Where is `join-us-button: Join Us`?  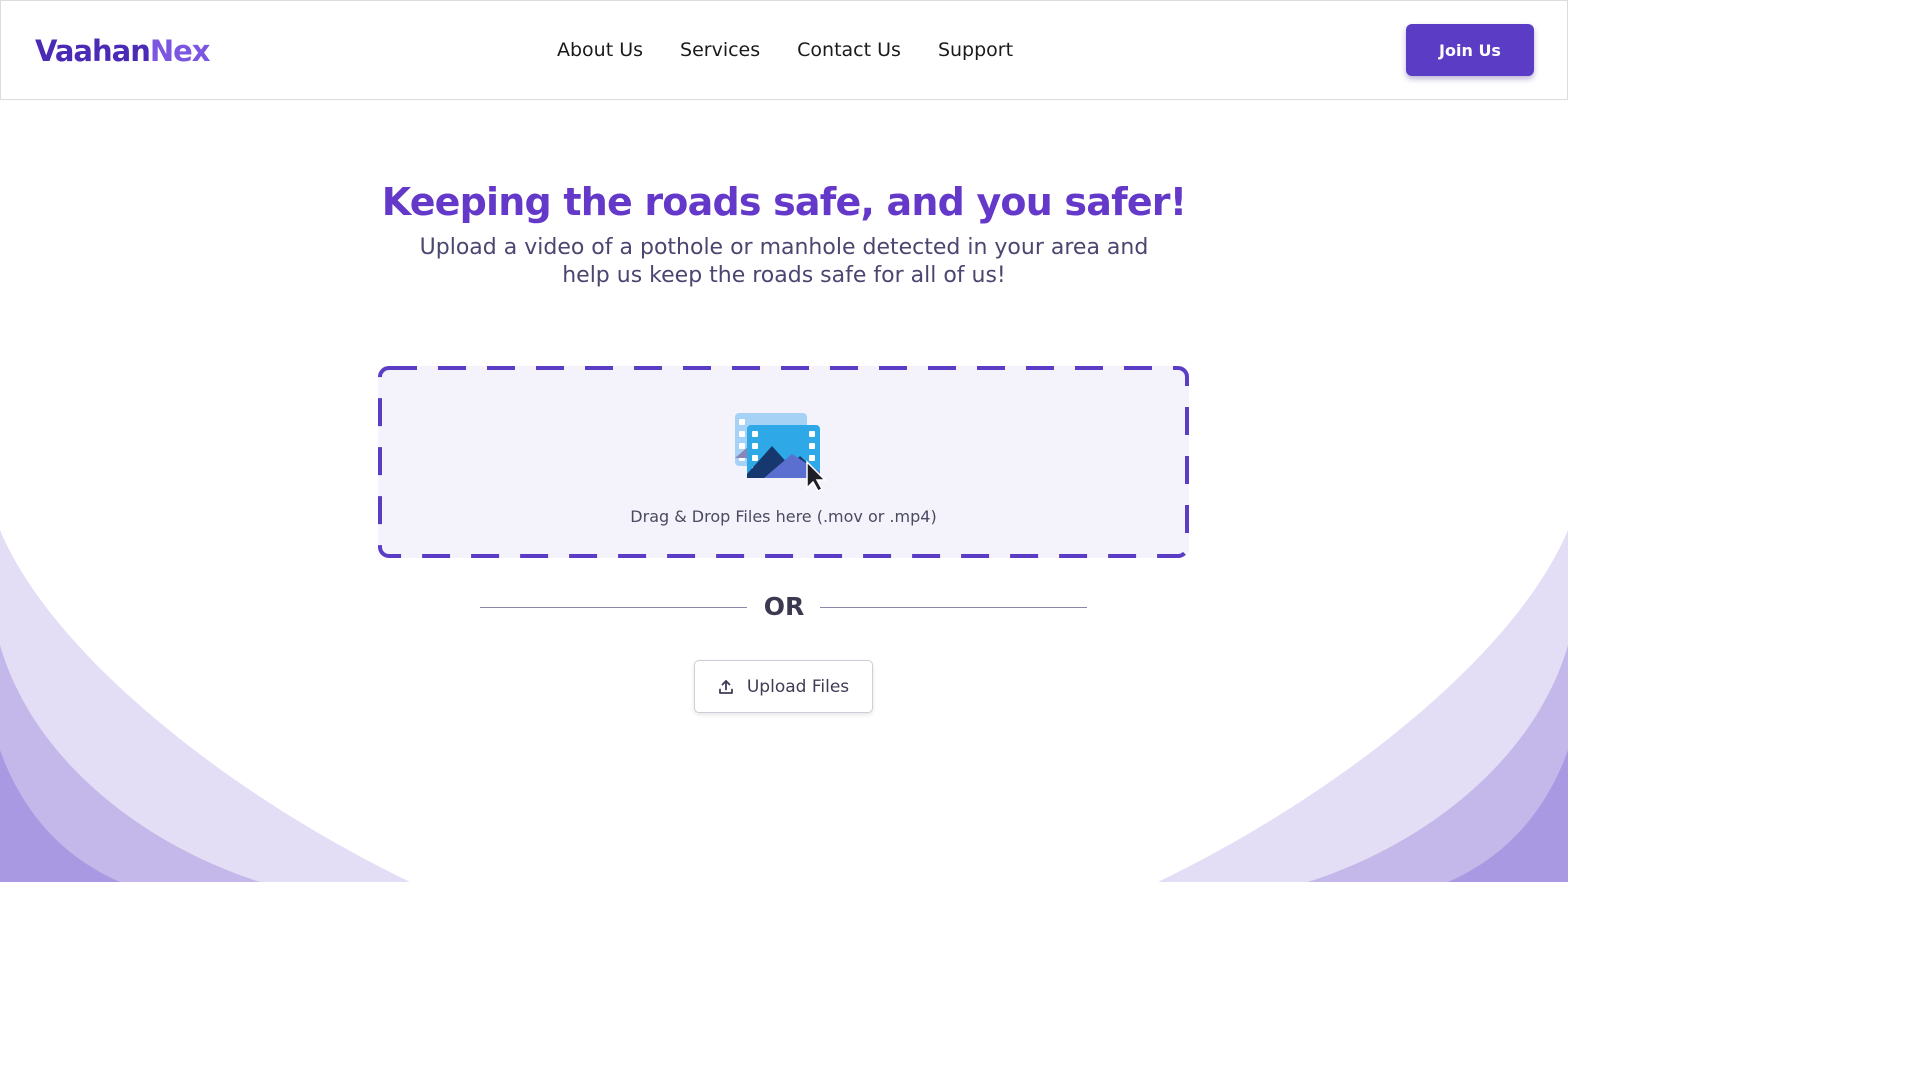
join-us-button: Join Us is located at coordinates (1470, 50).